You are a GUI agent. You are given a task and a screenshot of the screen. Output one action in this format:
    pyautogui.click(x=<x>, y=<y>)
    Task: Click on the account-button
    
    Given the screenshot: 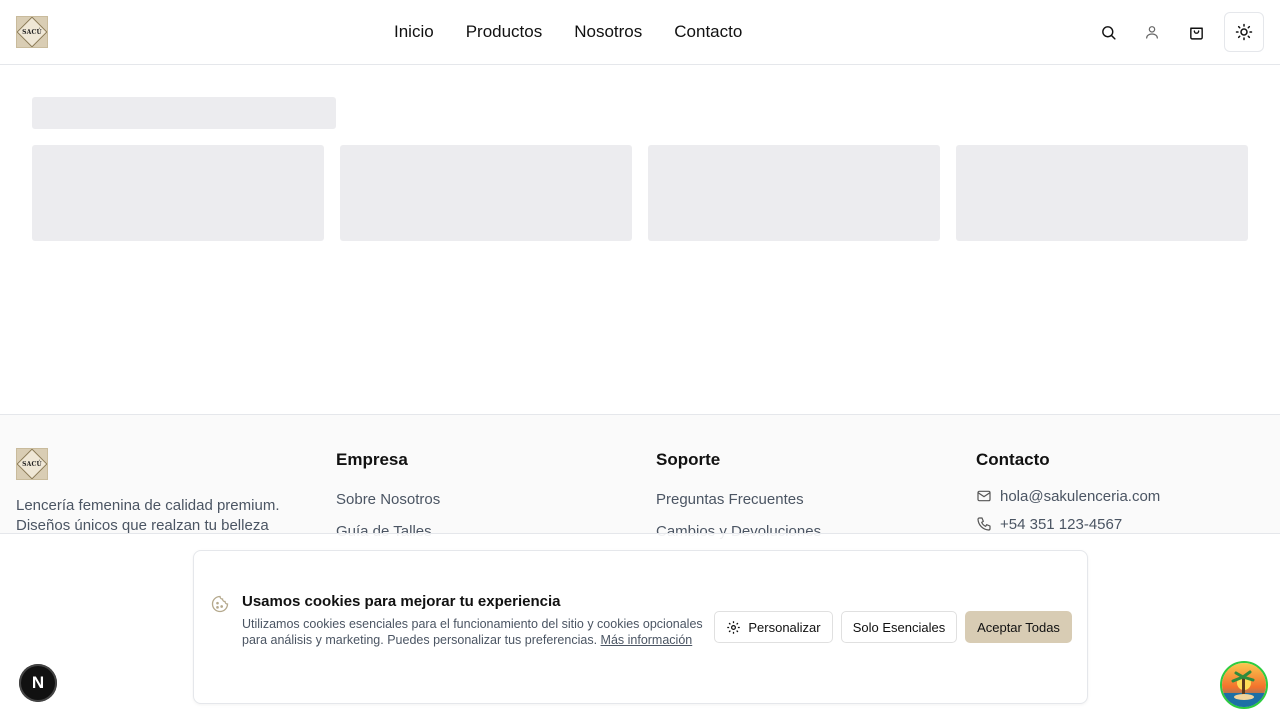 What is the action you would take?
    pyautogui.click(x=1152, y=32)
    